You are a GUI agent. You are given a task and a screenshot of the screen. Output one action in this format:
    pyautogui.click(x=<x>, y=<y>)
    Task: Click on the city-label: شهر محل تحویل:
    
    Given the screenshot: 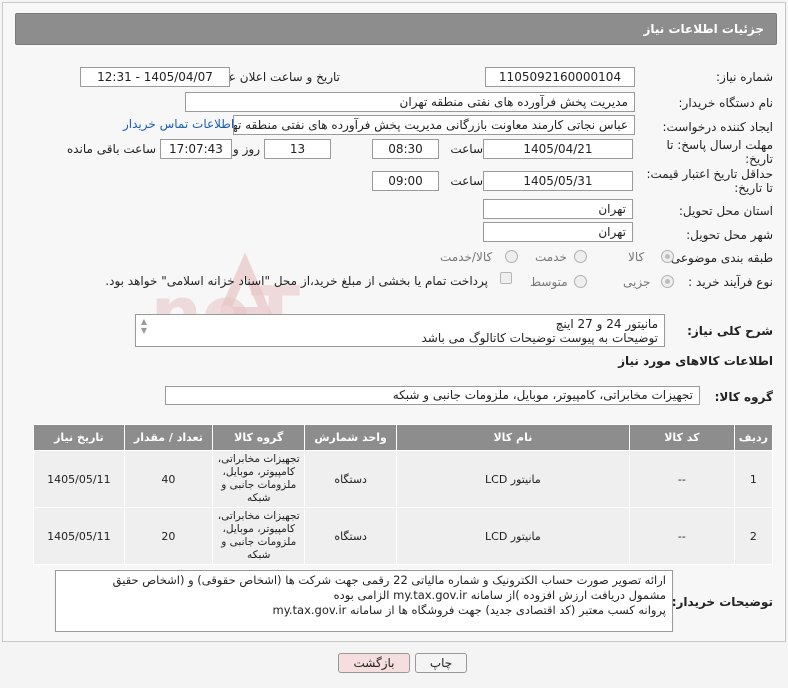 What is the action you would take?
    pyautogui.click(x=729, y=235)
    